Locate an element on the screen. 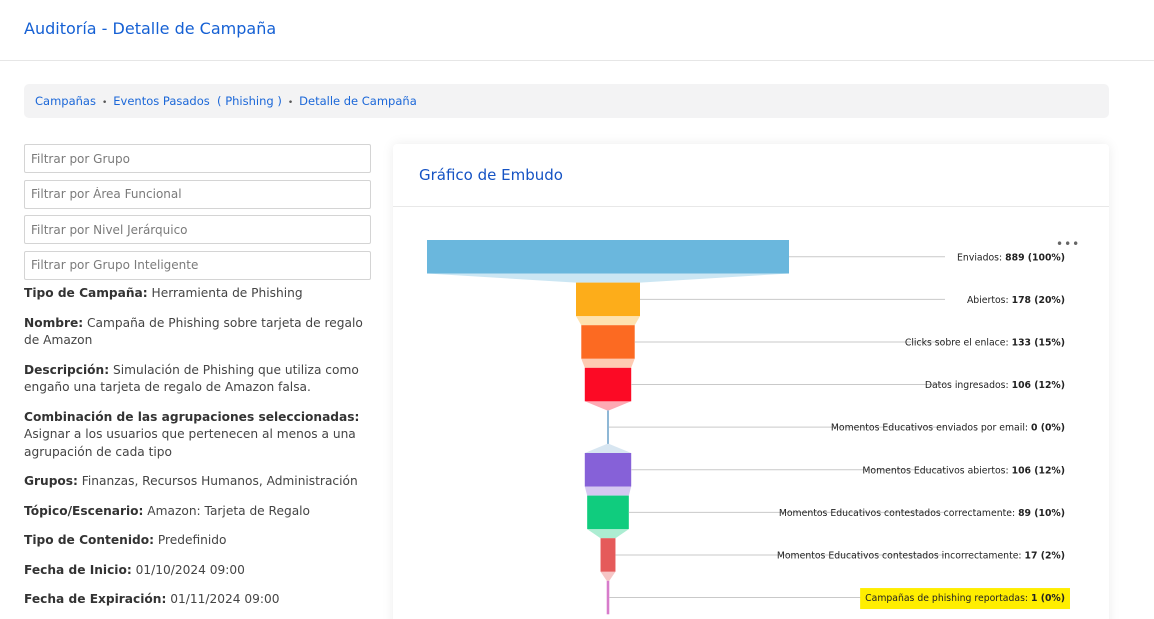 The image size is (1154, 619). funnel-stage-label: Abiertos: 178 (20%) is located at coordinates (1016, 300).